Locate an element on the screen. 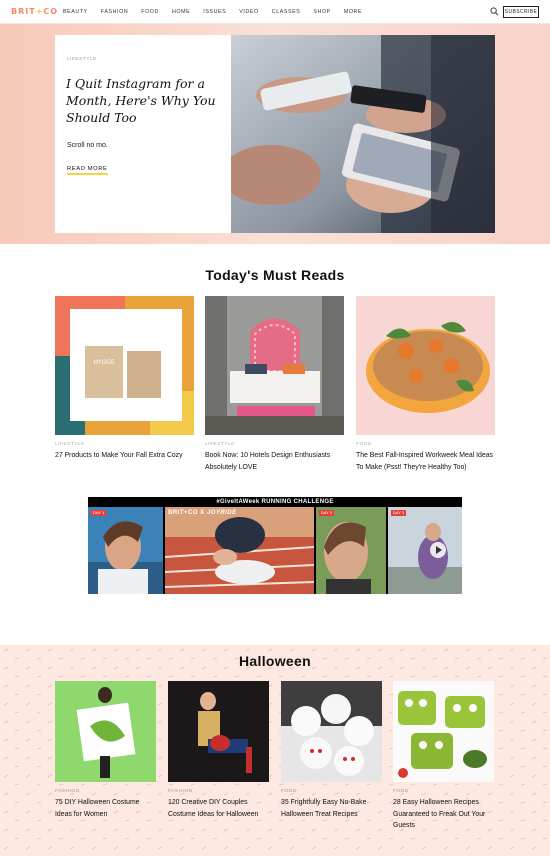  nav-item-food: Food is located at coordinates (150, 12).